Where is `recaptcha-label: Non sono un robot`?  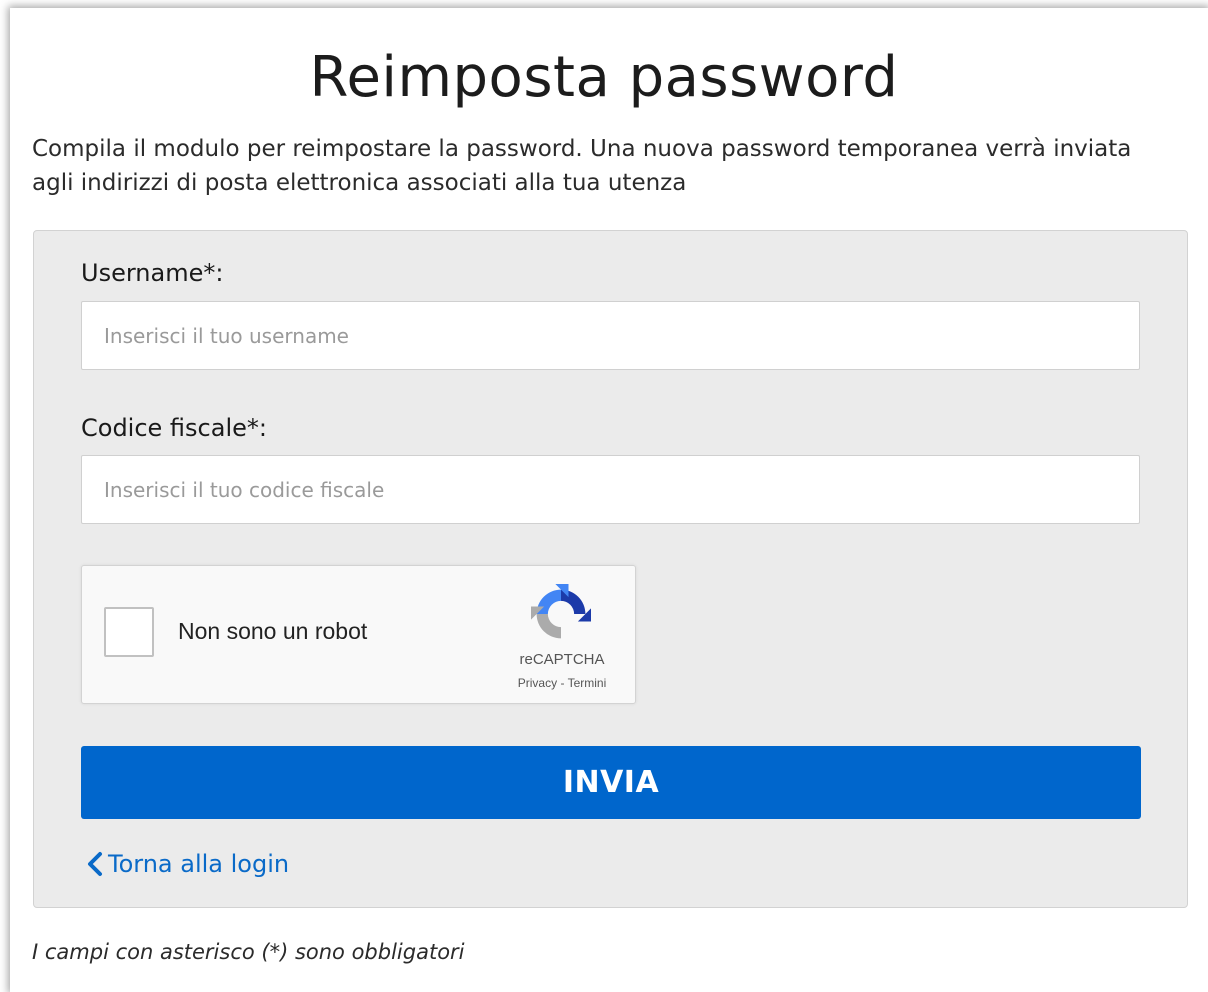 recaptcha-label: Non sono un robot is located at coordinates (273, 631).